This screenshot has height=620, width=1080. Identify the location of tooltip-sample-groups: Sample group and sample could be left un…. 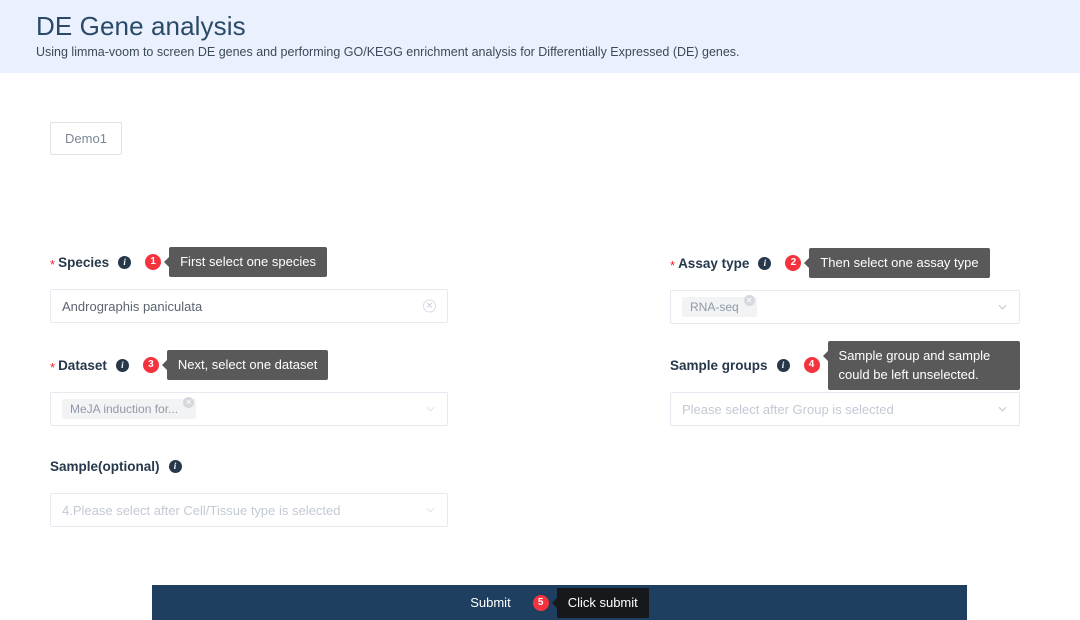
(921, 365).